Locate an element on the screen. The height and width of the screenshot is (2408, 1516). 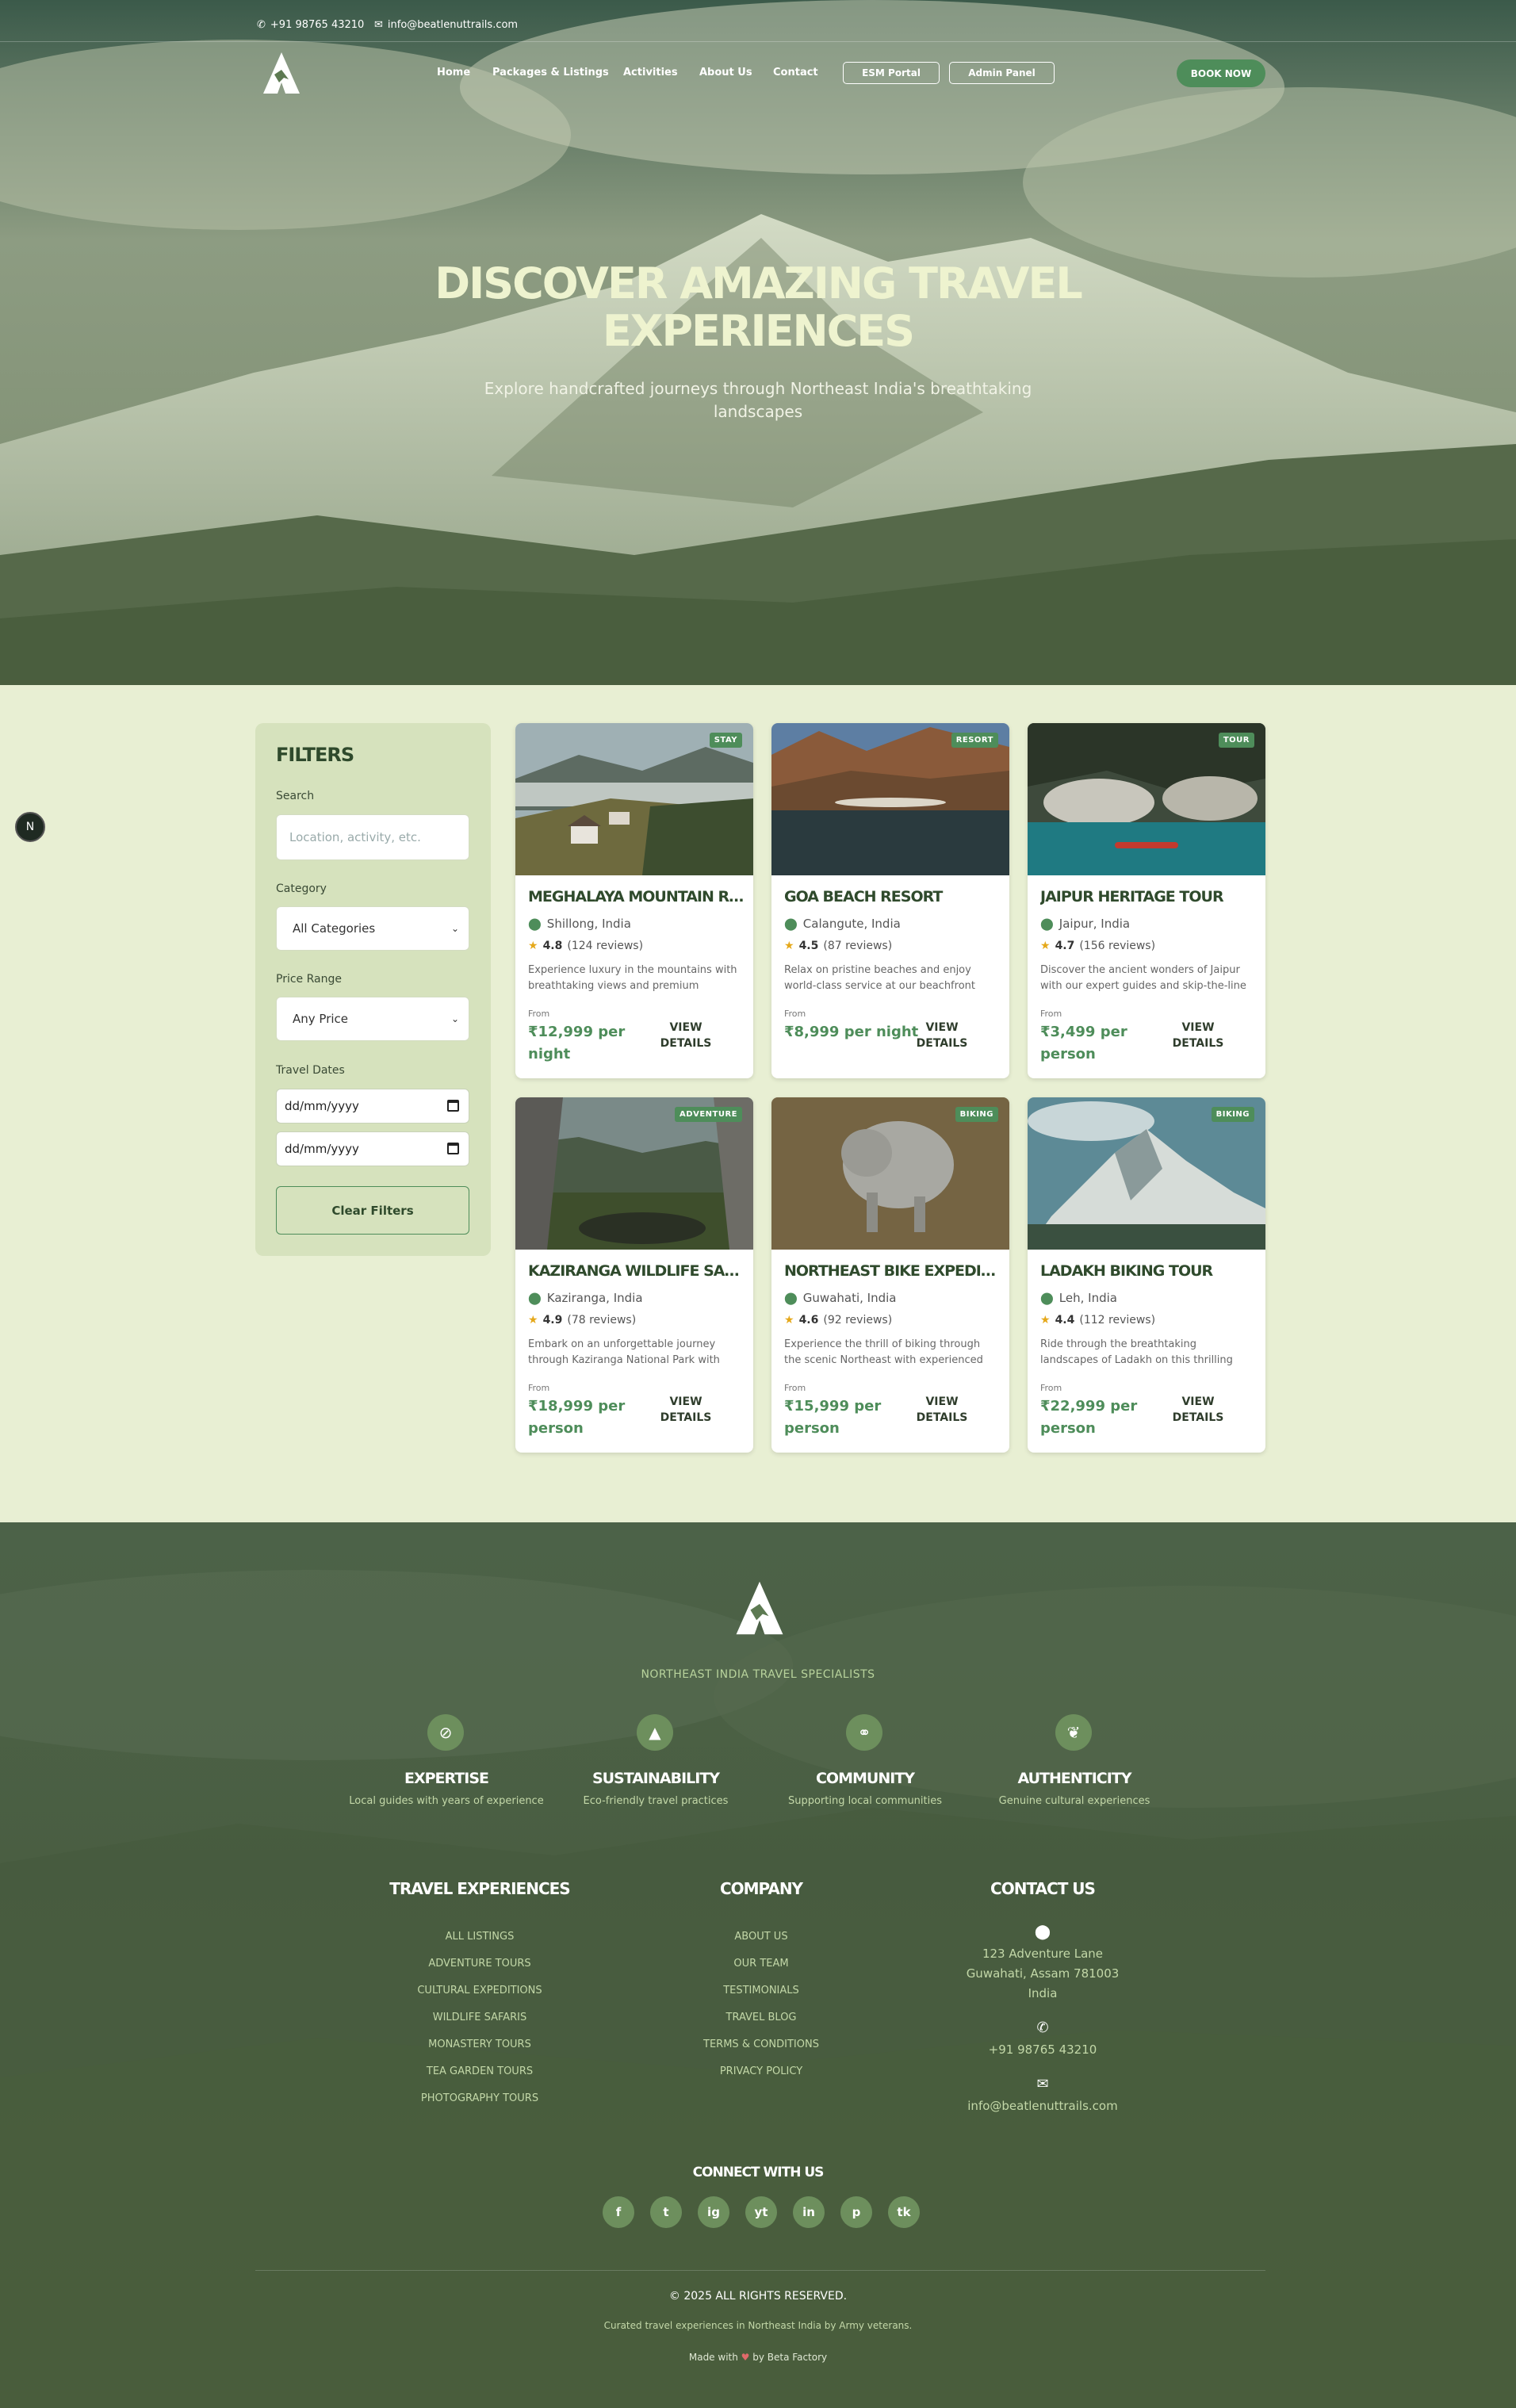
listing-title: MEGHALAYA MOUNTAIN RETREAT is located at coordinates (637, 896).